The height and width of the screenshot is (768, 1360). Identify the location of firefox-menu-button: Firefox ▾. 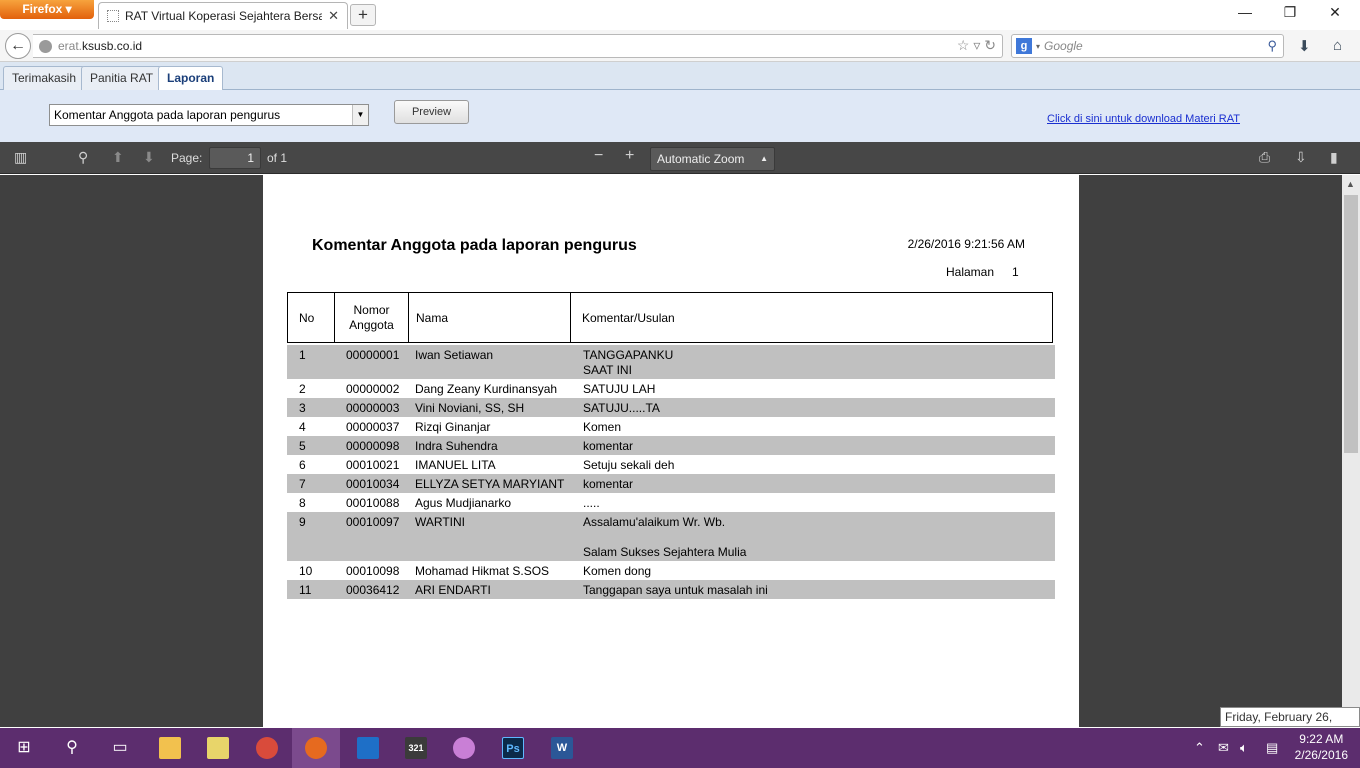
(47, 9).